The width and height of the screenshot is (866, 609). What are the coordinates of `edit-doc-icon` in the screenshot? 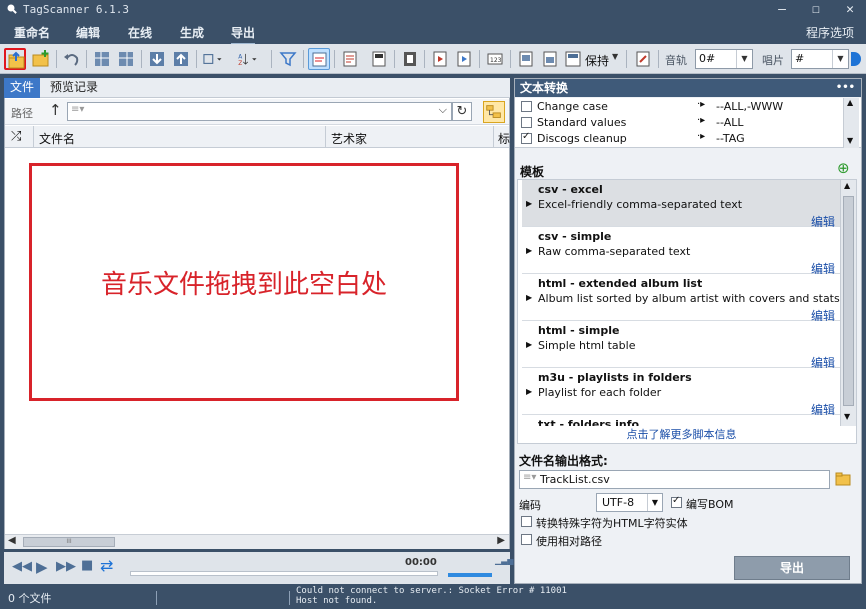 It's located at (643, 59).